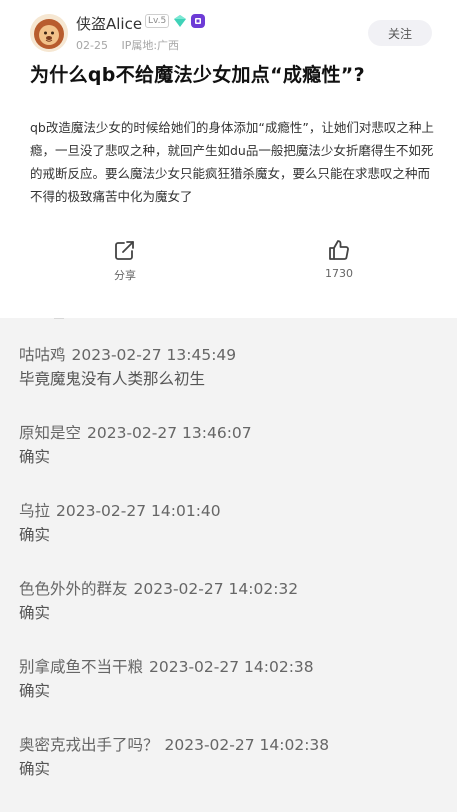 This screenshot has height=812, width=457. I want to click on comment-time: 2023-02-27 14:01:40, so click(138, 511).